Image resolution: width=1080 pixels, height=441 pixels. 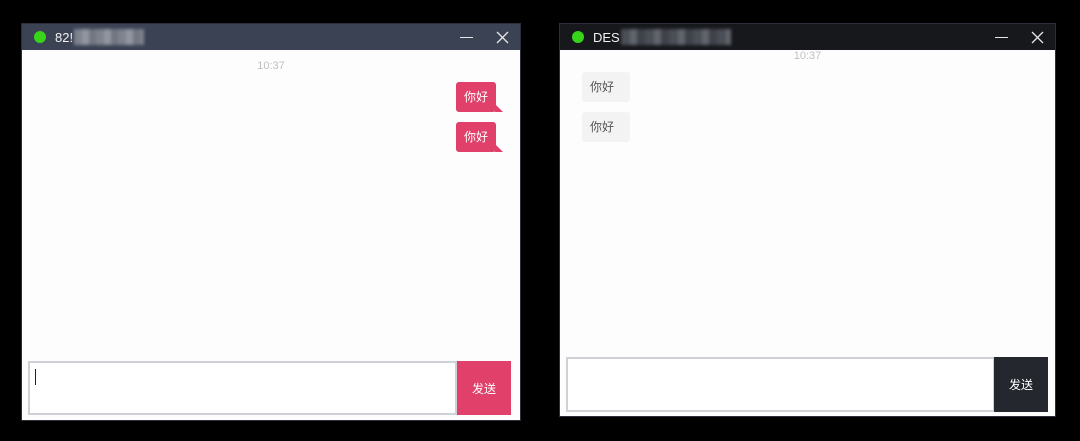 What do you see at coordinates (807, 37) in the screenshot?
I see `title-bar: DES` at bounding box center [807, 37].